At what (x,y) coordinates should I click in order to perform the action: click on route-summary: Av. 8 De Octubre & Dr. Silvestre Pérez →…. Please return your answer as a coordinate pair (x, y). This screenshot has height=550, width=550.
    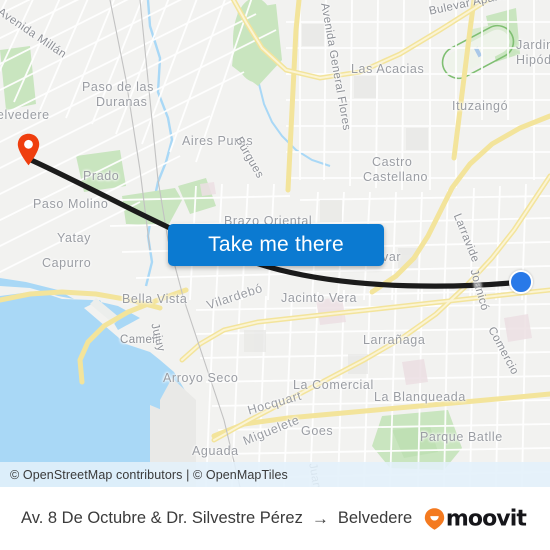
    Looking at the image, I should click on (216, 518).